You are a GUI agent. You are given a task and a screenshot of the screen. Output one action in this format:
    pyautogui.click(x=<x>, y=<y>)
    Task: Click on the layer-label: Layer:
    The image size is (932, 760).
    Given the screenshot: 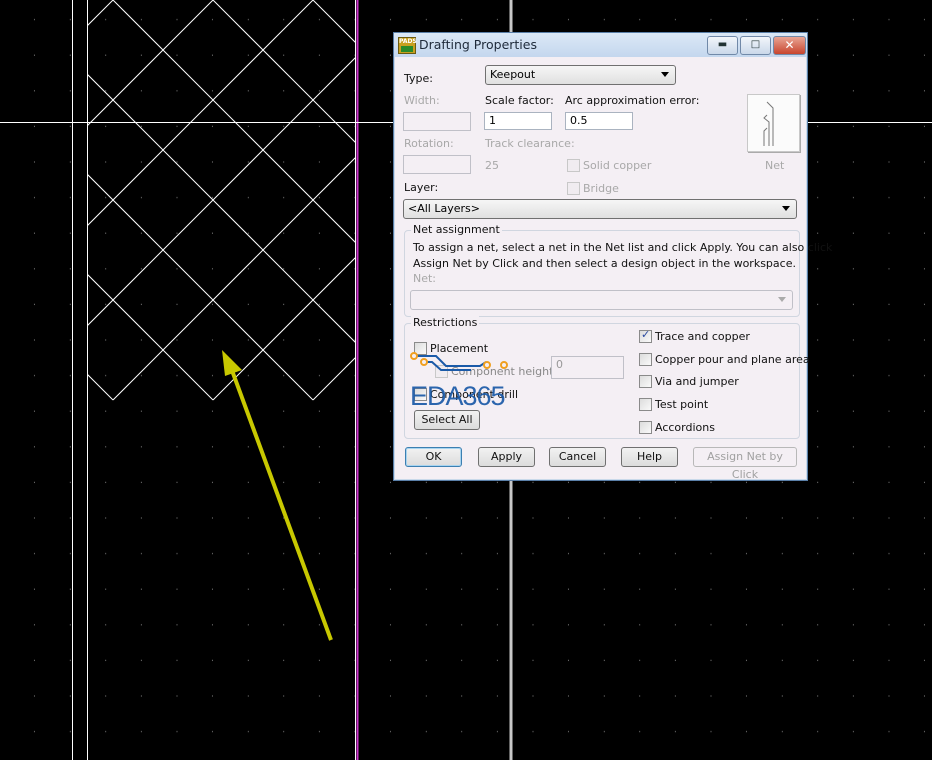 What is the action you would take?
    pyautogui.click(x=421, y=187)
    